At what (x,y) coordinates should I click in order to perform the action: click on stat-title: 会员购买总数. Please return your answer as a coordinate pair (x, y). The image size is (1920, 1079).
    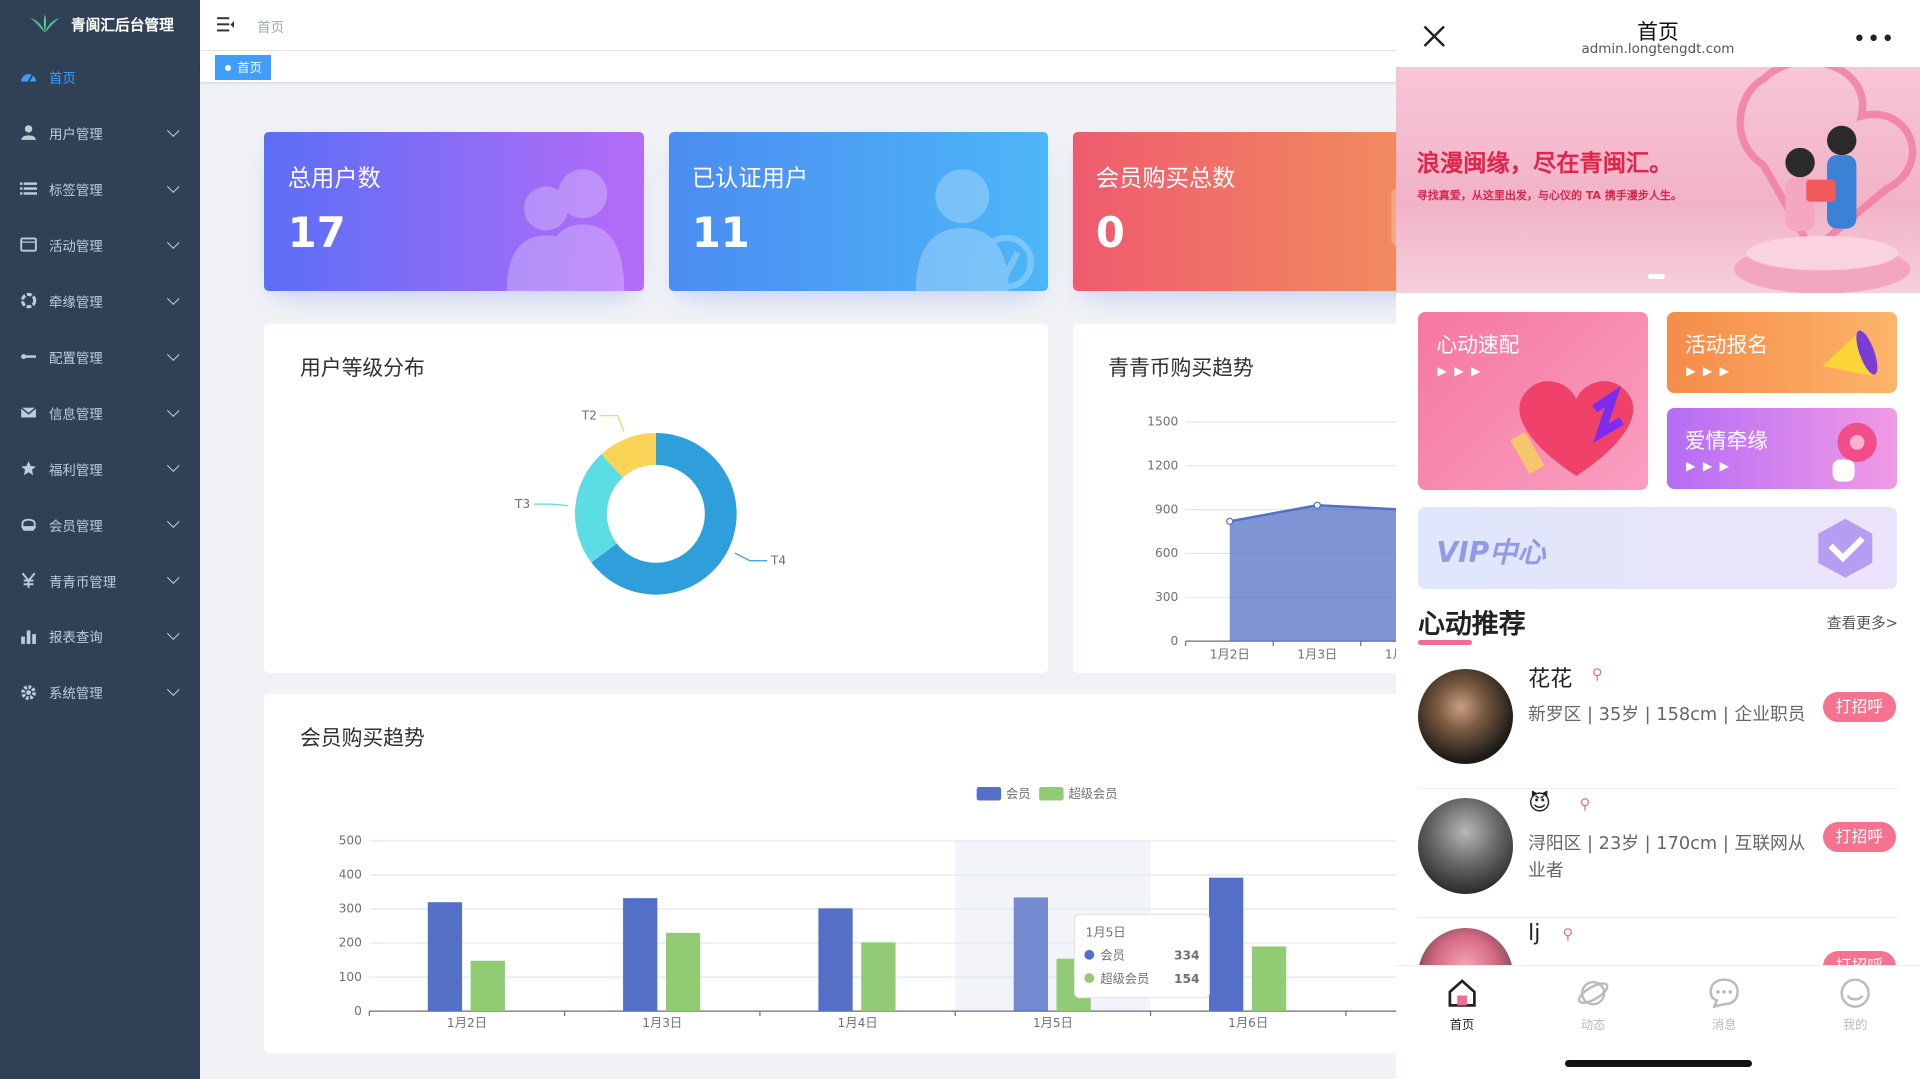
    Looking at the image, I should click on (1165, 179).